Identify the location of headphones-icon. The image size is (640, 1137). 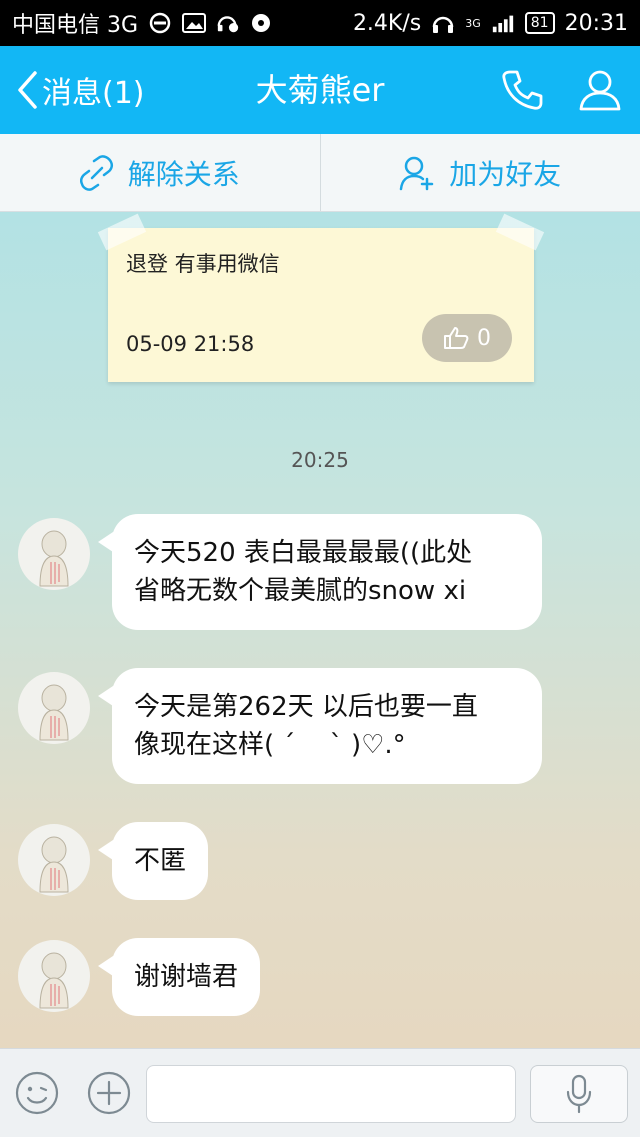
(443, 23).